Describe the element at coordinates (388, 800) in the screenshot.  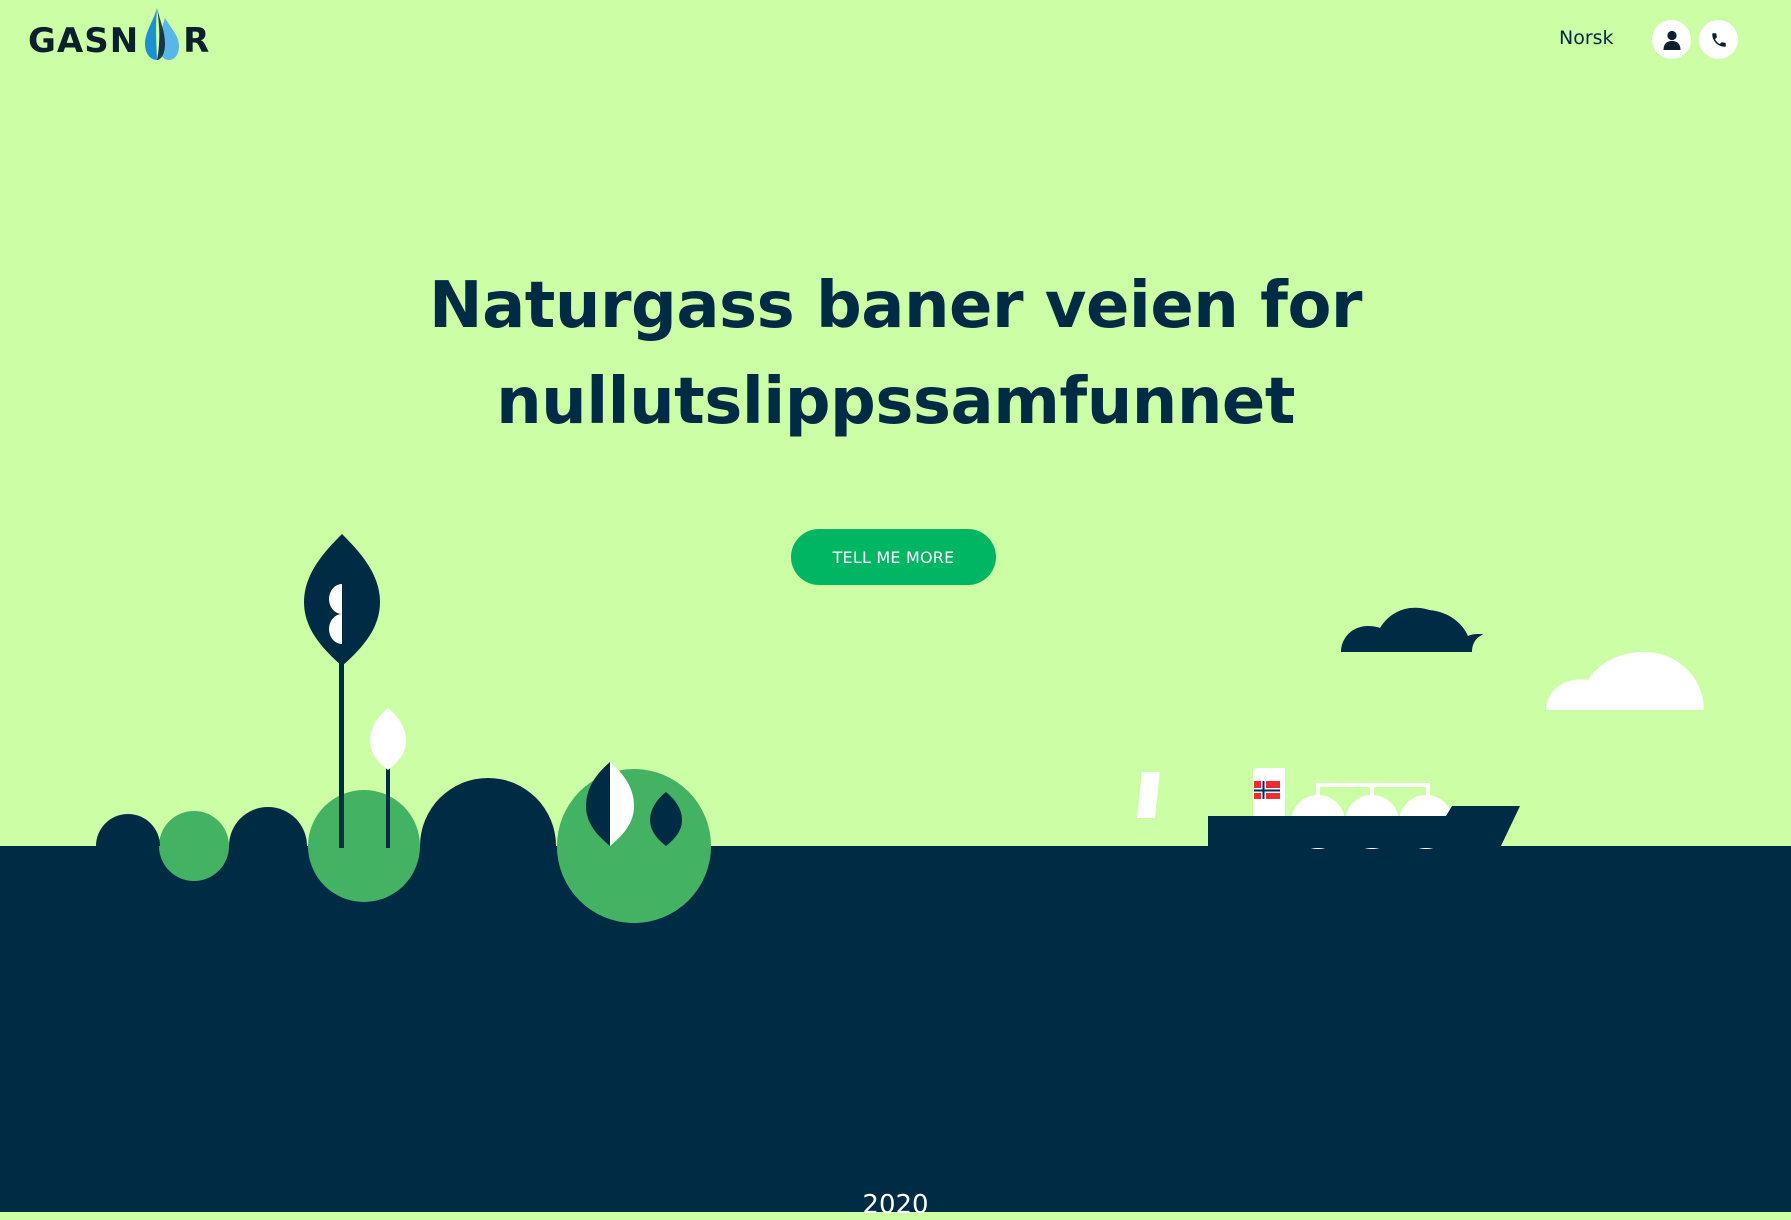
I see `small-tree-stem` at that location.